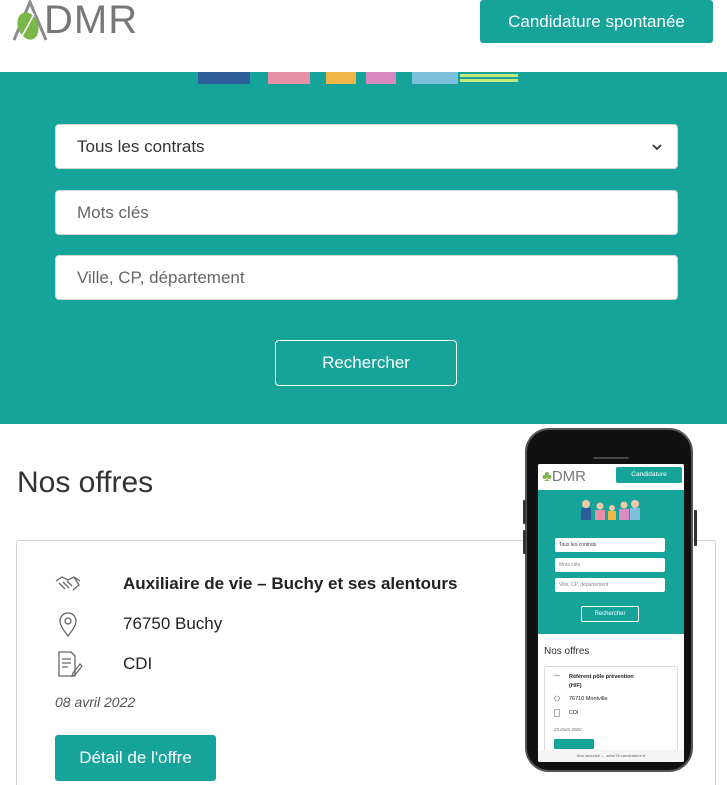  I want to click on offers-section-title: Nos offres, so click(85, 482).